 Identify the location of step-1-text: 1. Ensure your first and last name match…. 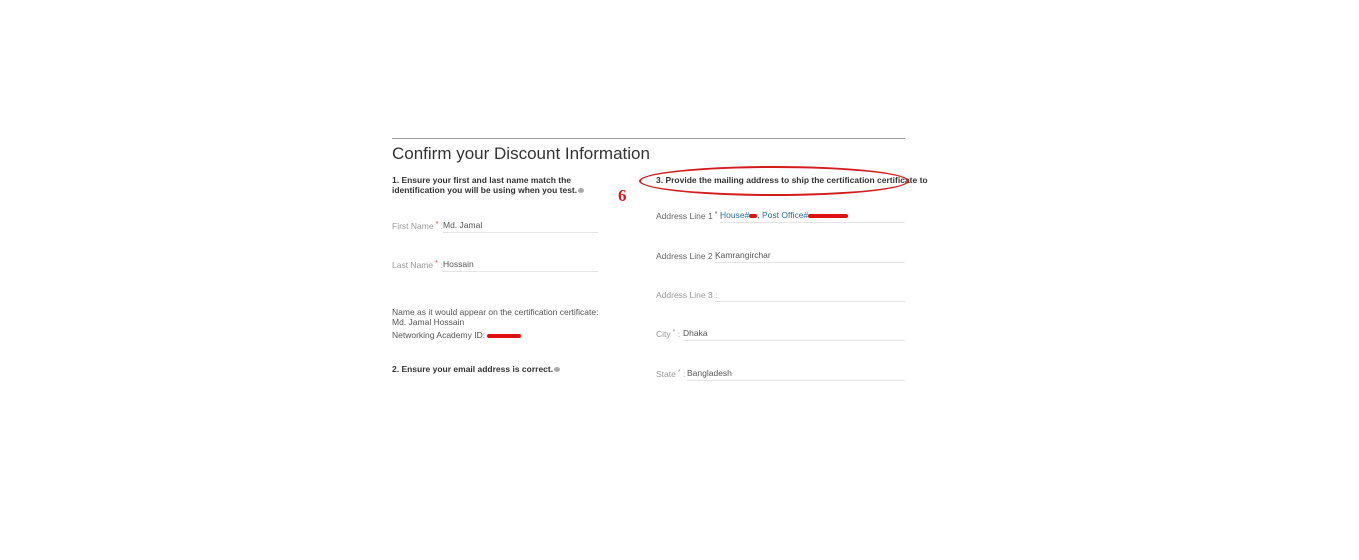
(485, 185).